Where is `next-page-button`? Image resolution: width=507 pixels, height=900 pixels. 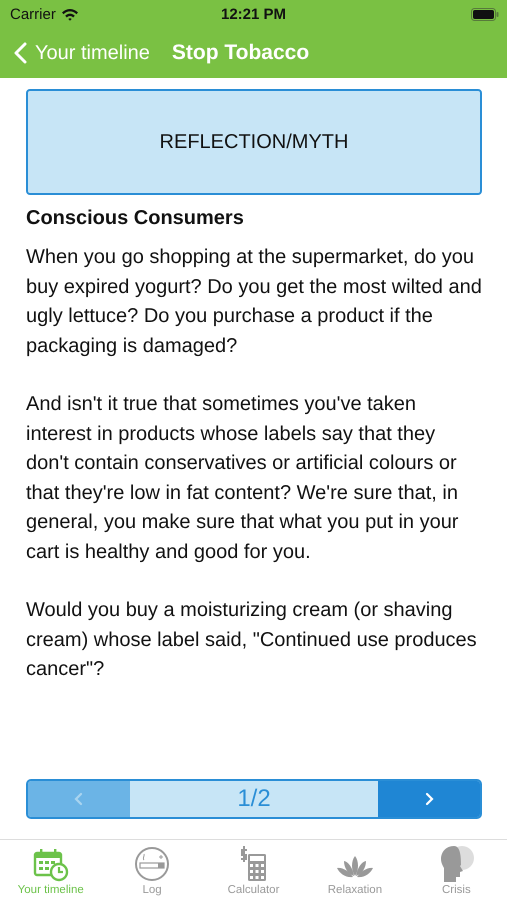
next-page-button is located at coordinates (429, 799).